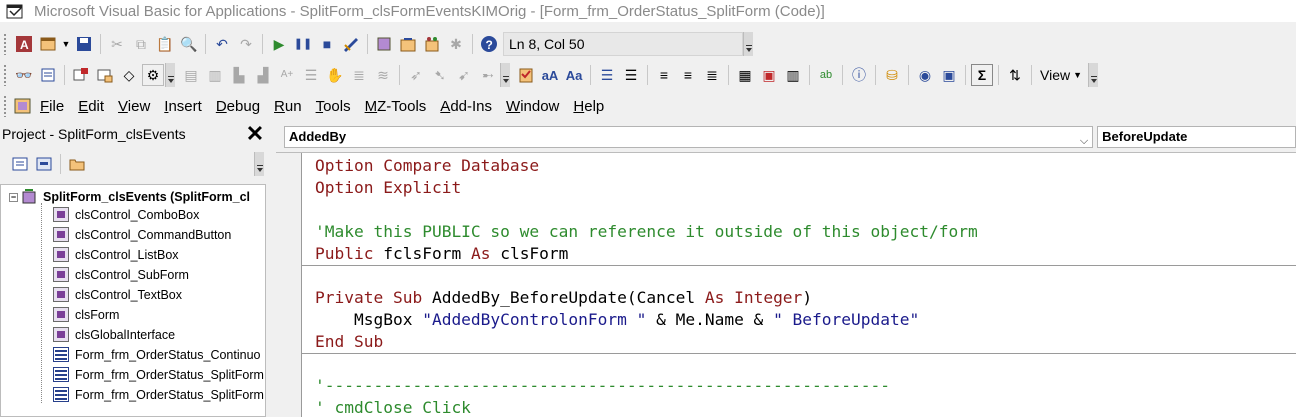 The image size is (1296, 417). Describe the element at coordinates (859, 75) in the screenshot. I see `quick-info-icon: ⓘ` at that location.